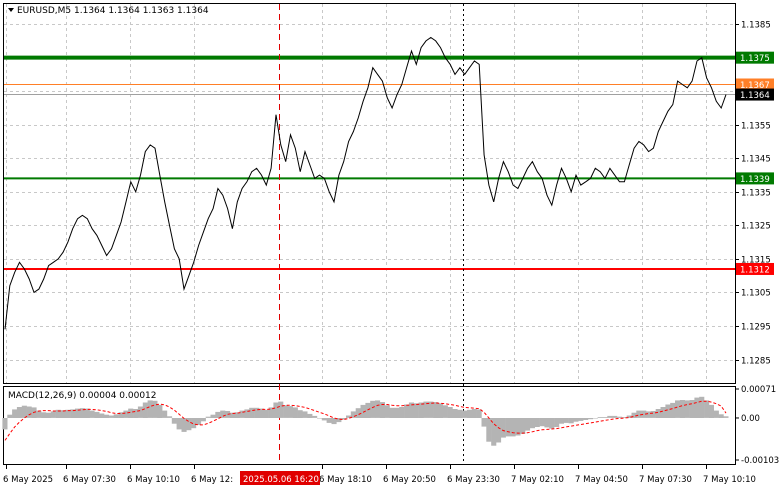  I want to click on ohlc-values: 1.1364 1.1364 1.1363 1.1364, so click(141, 11).